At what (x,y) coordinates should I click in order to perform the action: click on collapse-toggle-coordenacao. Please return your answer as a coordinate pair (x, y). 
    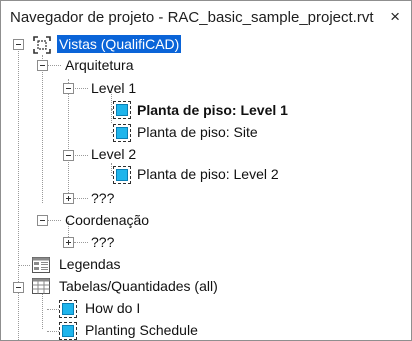
    Looking at the image, I should click on (42, 220).